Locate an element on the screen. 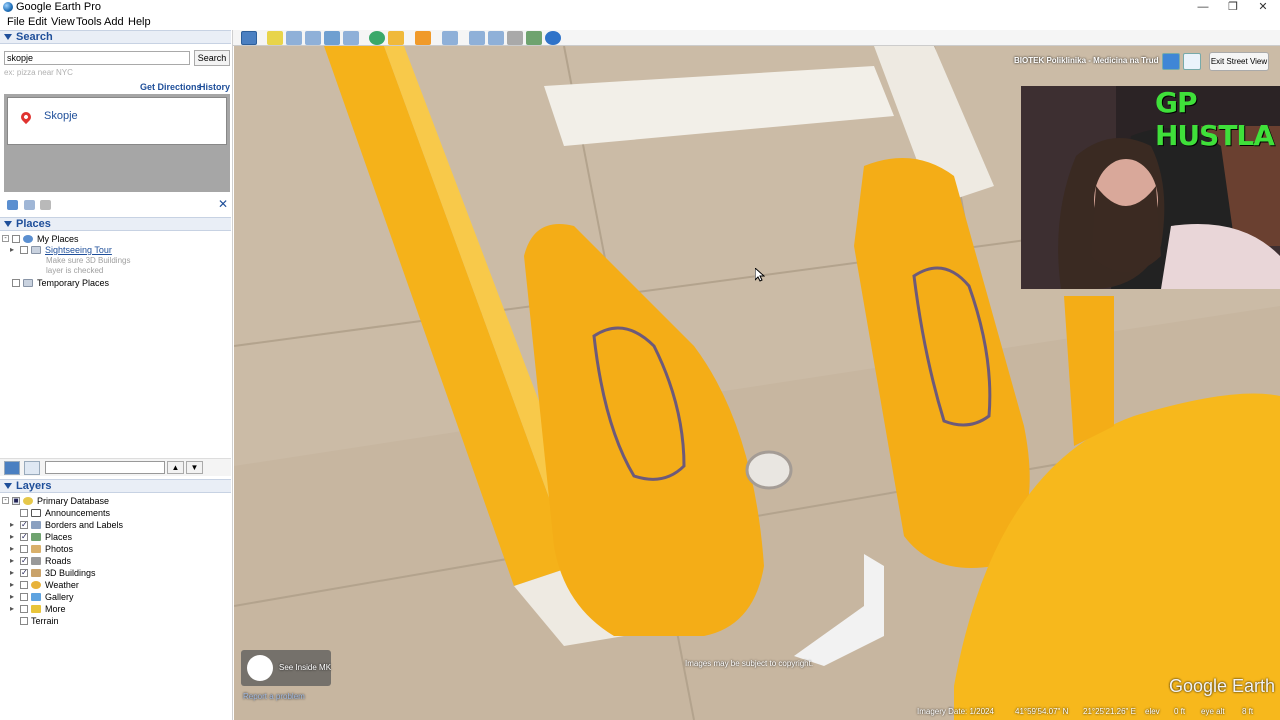 This screenshot has height=720, width=1280. report-problem-link: Report a problem is located at coordinates (274, 696).